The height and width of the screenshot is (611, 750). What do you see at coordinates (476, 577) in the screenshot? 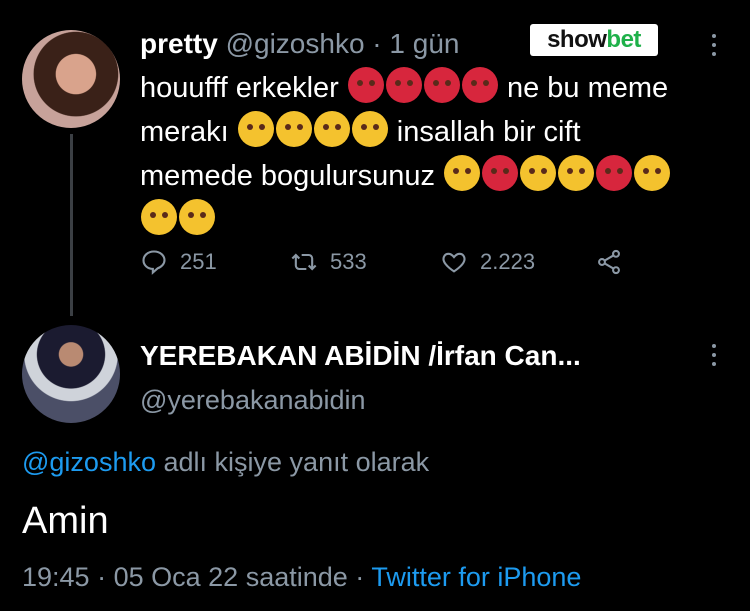
I see `tweet-source: Twitter for iPhone` at bounding box center [476, 577].